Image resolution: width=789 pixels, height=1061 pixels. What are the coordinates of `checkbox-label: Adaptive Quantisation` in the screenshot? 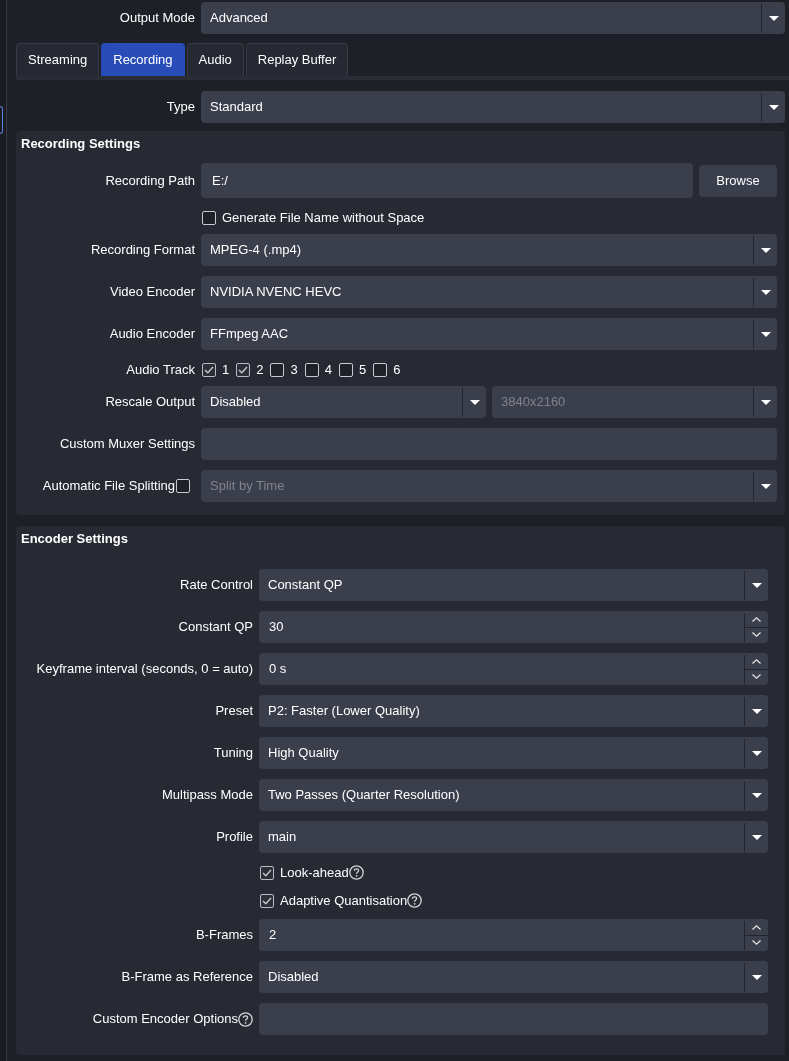 It's located at (344, 901).